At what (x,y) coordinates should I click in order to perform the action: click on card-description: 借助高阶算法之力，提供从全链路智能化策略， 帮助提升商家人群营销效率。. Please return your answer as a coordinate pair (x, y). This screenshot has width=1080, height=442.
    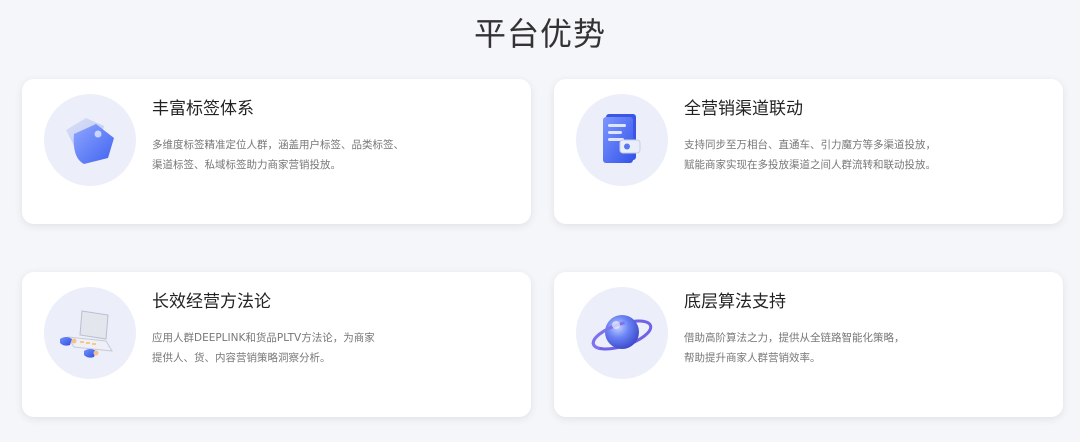
    Looking at the image, I should click on (844, 348).